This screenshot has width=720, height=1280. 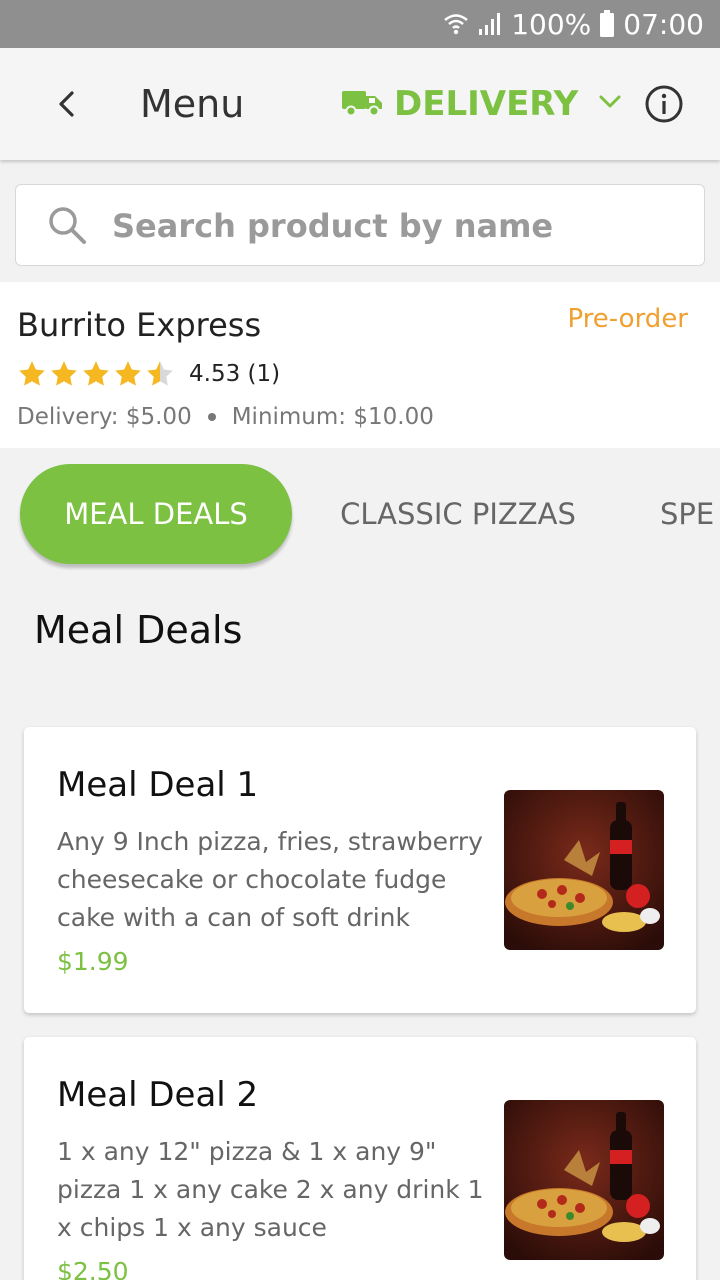 I want to click on tab-meal-deals: MEAL DEALS, so click(x=156, y=514).